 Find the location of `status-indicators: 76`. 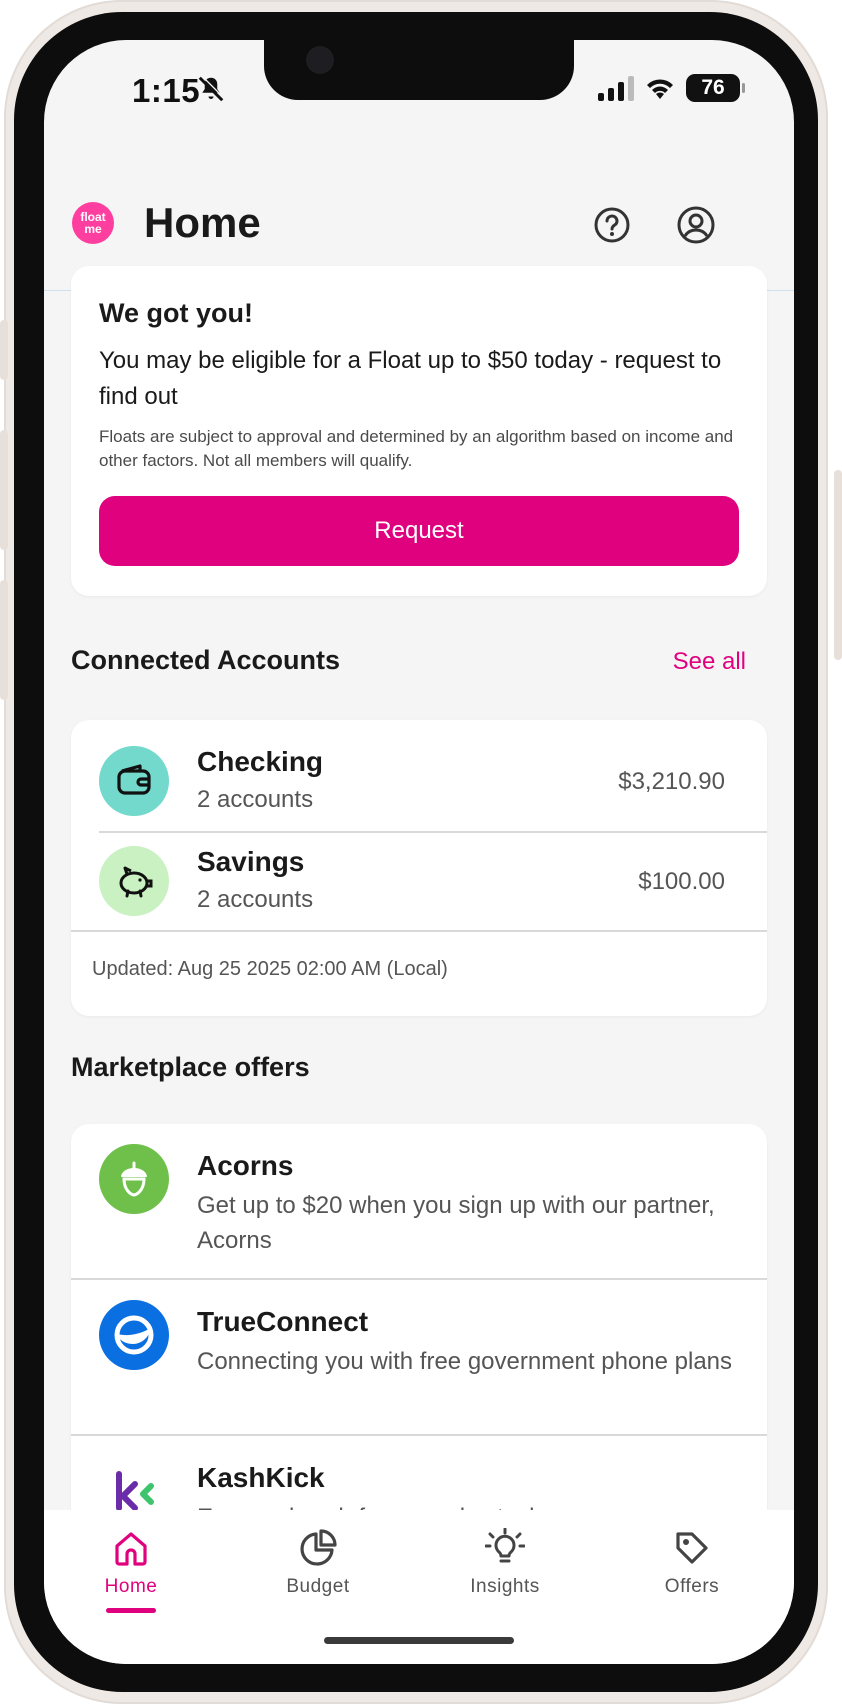

status-indicators: 76 is located at coordinates (671, 88).